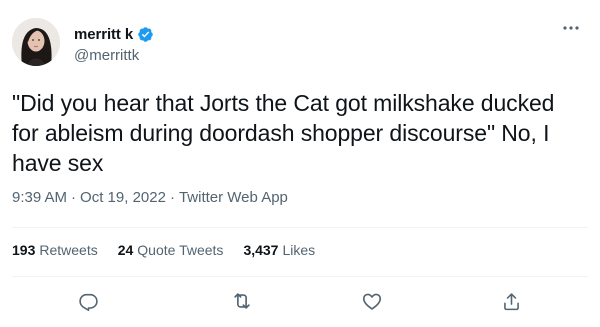 The image size is (600, 327). I want to click on retweets-stat: 193 Retweets, so click(55, 250).